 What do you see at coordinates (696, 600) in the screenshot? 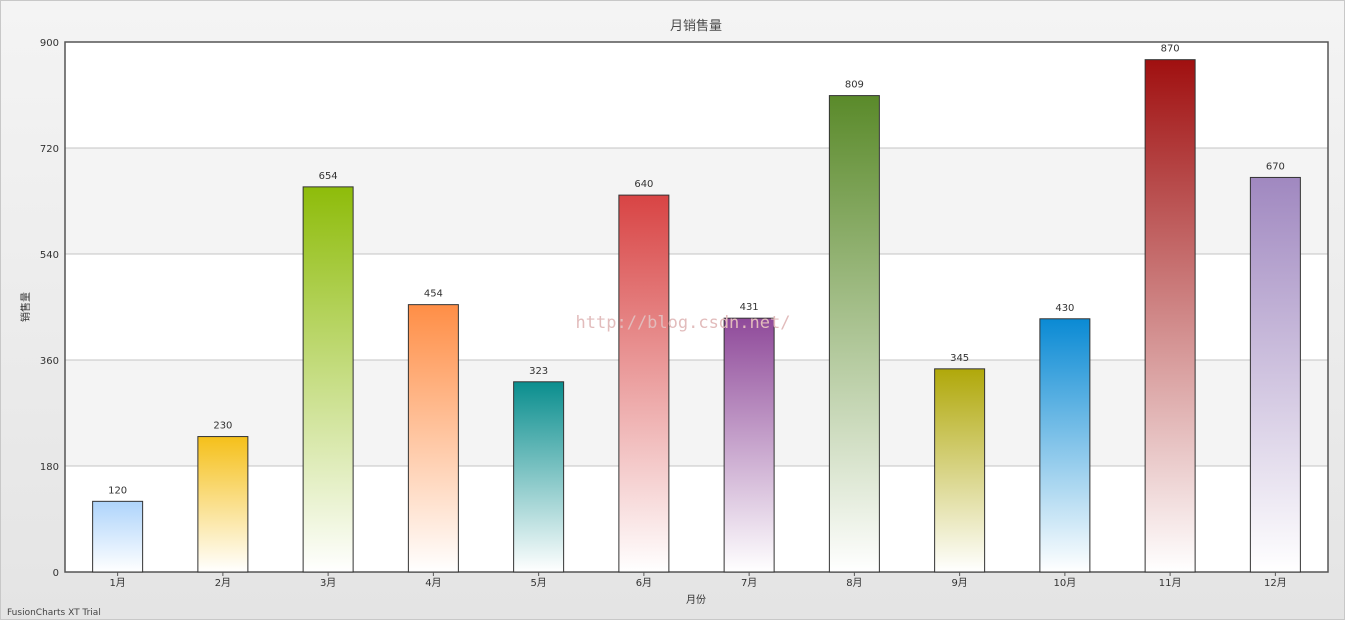
I see `x-axis-label: 月份` at bounding box center [696, 600].